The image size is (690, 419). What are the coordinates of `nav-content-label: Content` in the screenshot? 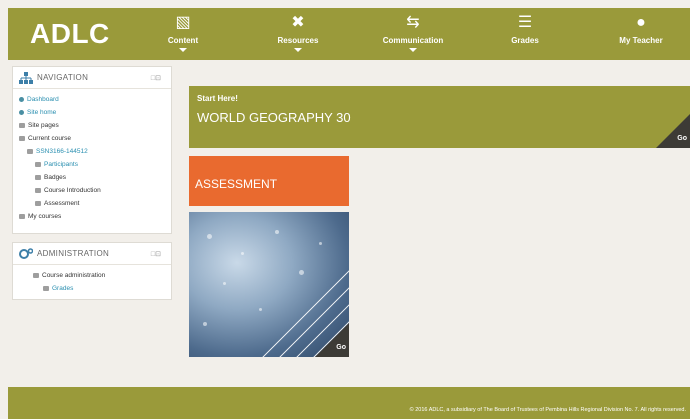 It's located at (183, 40).